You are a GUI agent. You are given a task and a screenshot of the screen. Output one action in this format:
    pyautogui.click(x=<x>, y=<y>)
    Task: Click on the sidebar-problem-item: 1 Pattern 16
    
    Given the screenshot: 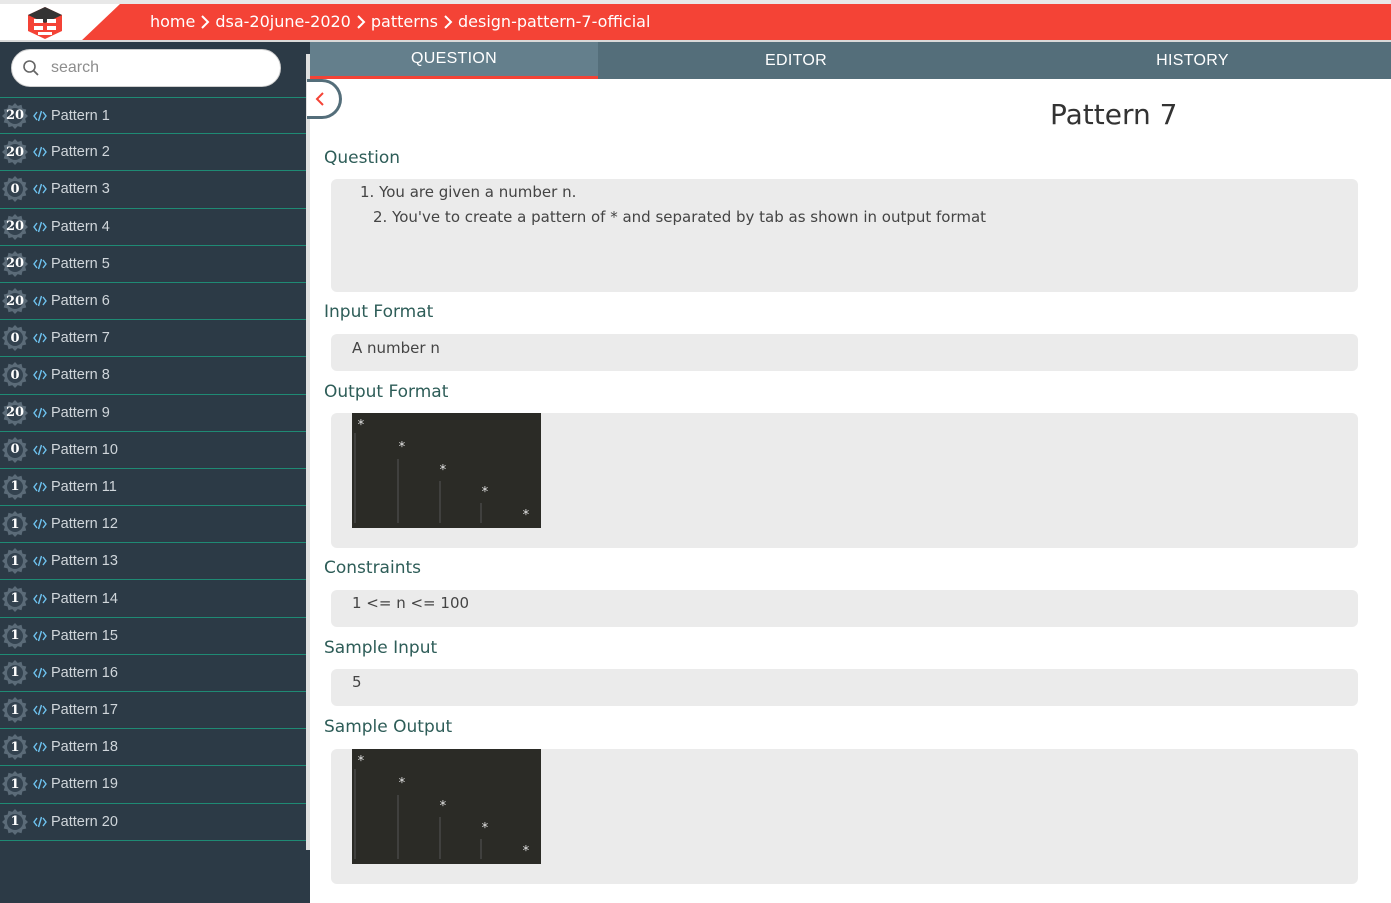 What is the action you would take?
    pyautogui.click(x=153, y=673)
    